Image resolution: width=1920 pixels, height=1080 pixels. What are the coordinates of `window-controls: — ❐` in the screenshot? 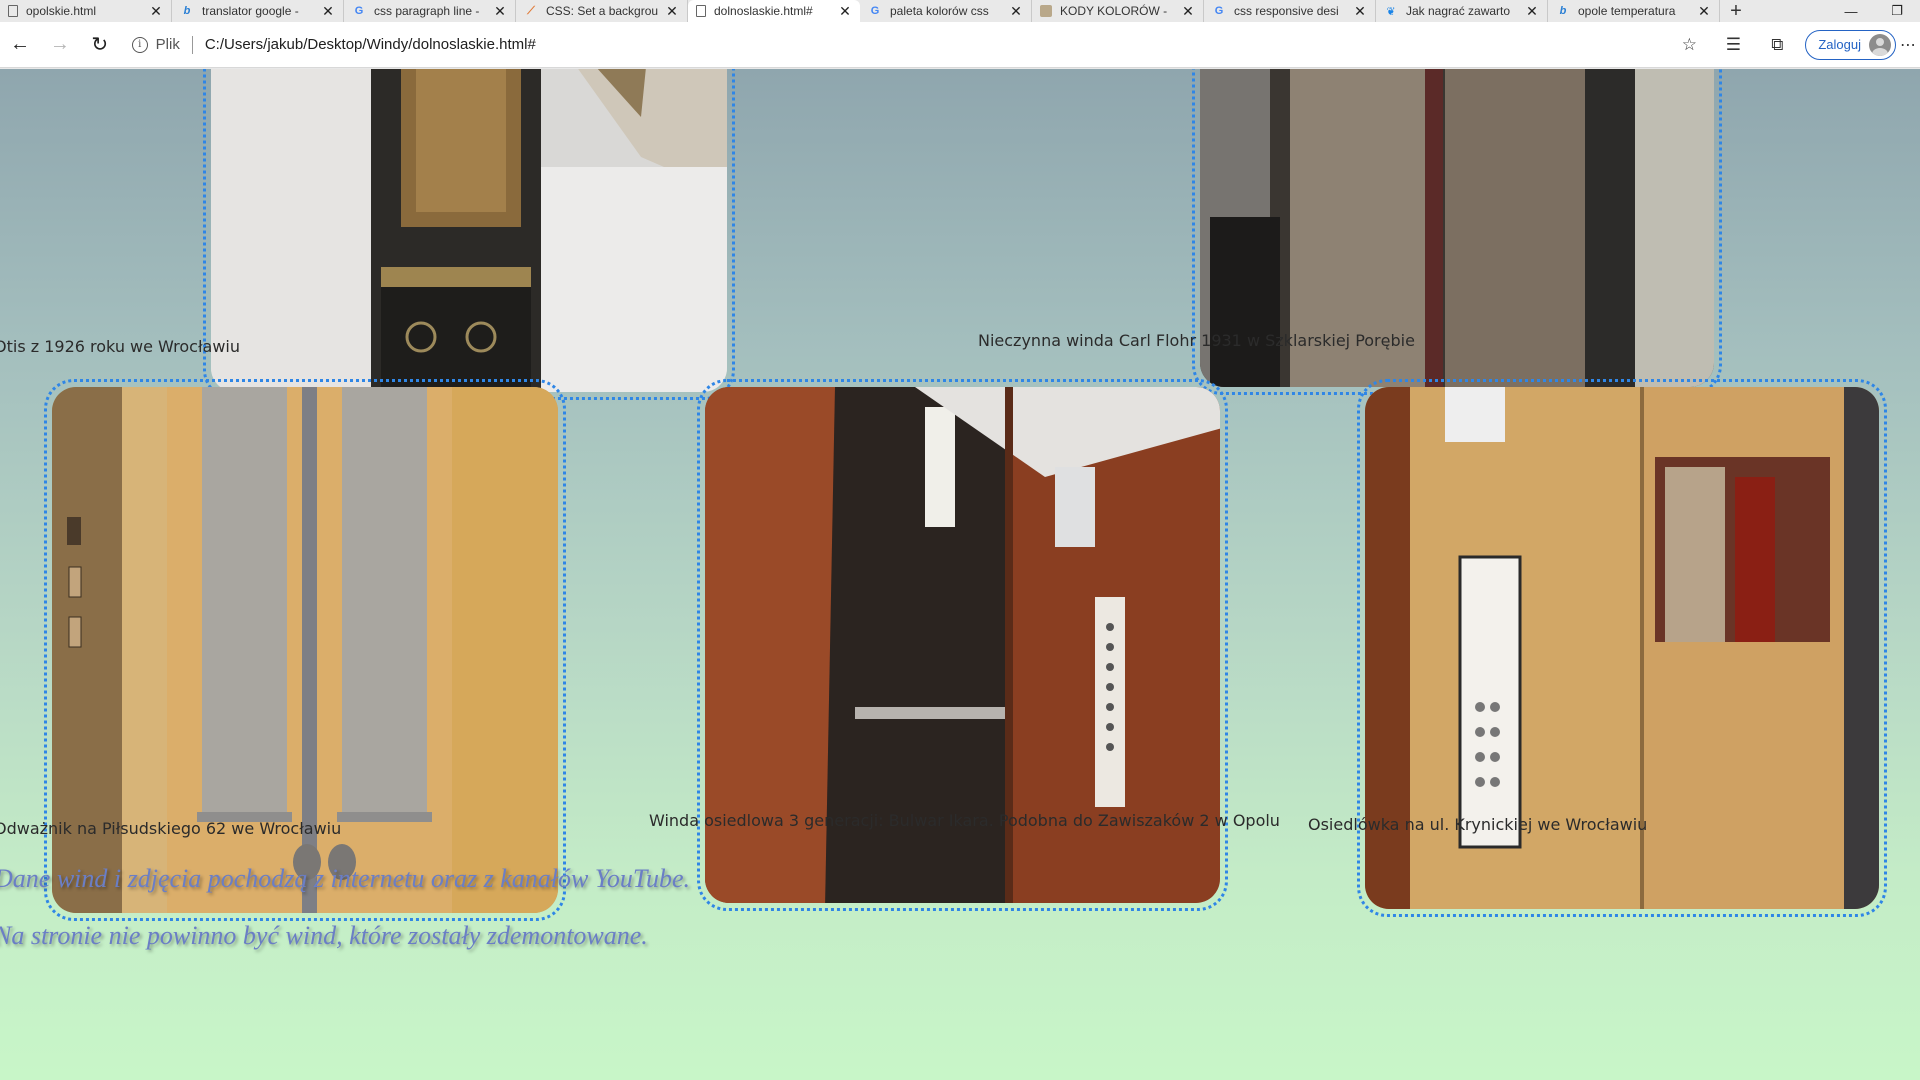 It's located at (1874, 11).